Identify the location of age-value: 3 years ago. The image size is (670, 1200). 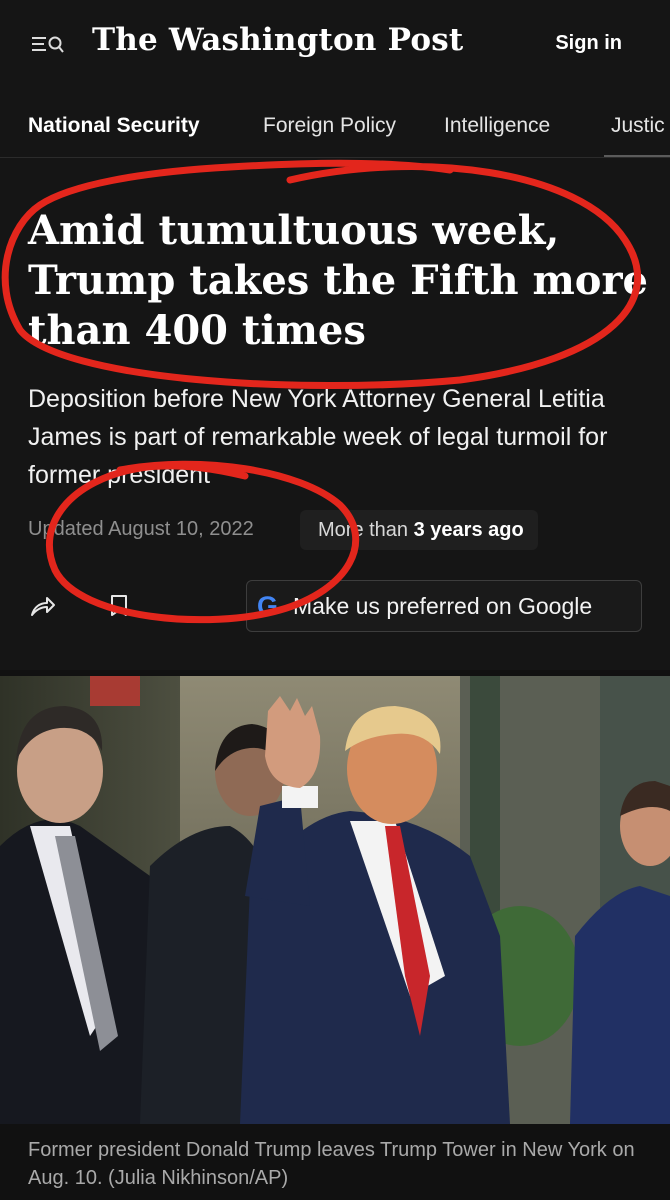
(468, 530).